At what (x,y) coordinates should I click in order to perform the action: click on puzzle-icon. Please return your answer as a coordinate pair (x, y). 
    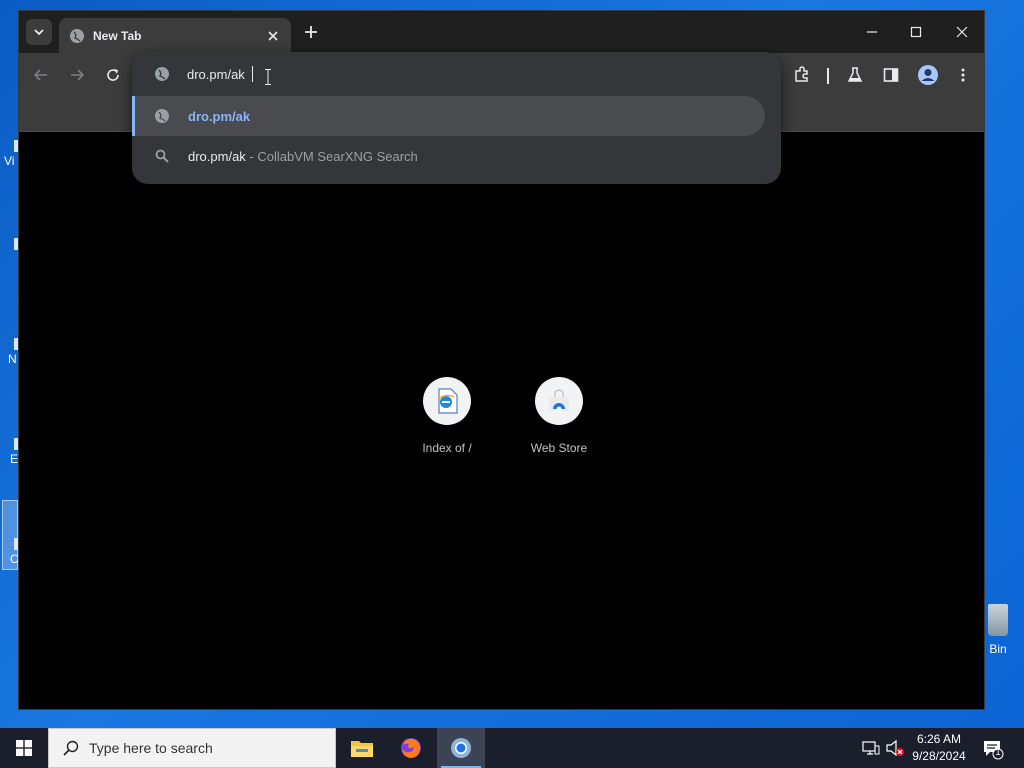
    Looking at the image, I should click on (801, 74).